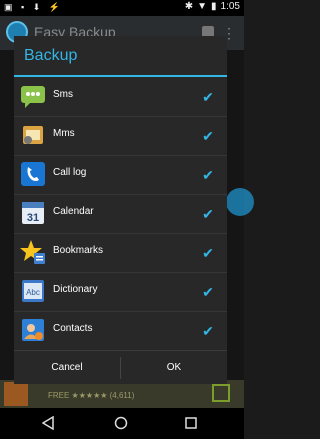 Image resolution: width=320 pixels, height=439 pixels. What do you see at coordinates (33, 96) in the screenshot?
I see `sms-icon` at bounding box center [33, 96].